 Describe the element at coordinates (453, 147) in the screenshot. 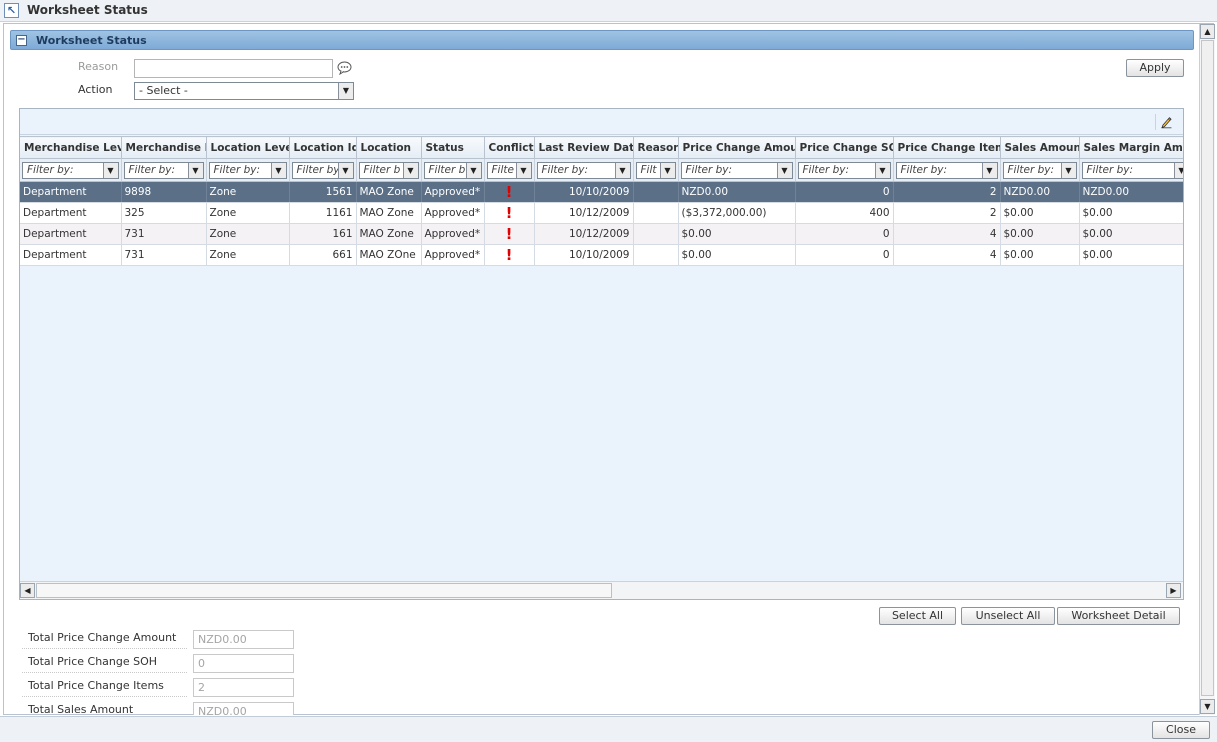

I see `column-header: Status` at that location.